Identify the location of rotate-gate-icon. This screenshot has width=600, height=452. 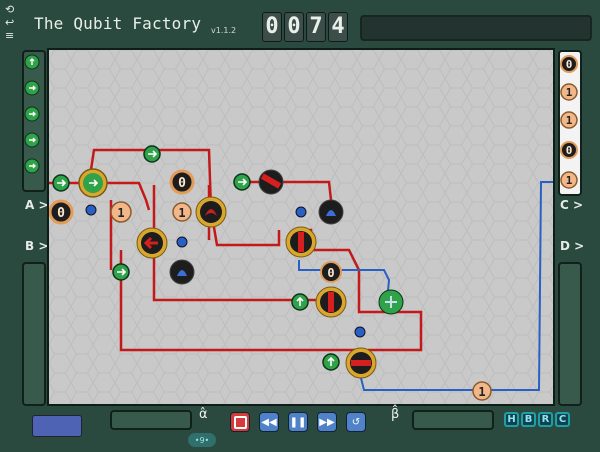
(152, 243).